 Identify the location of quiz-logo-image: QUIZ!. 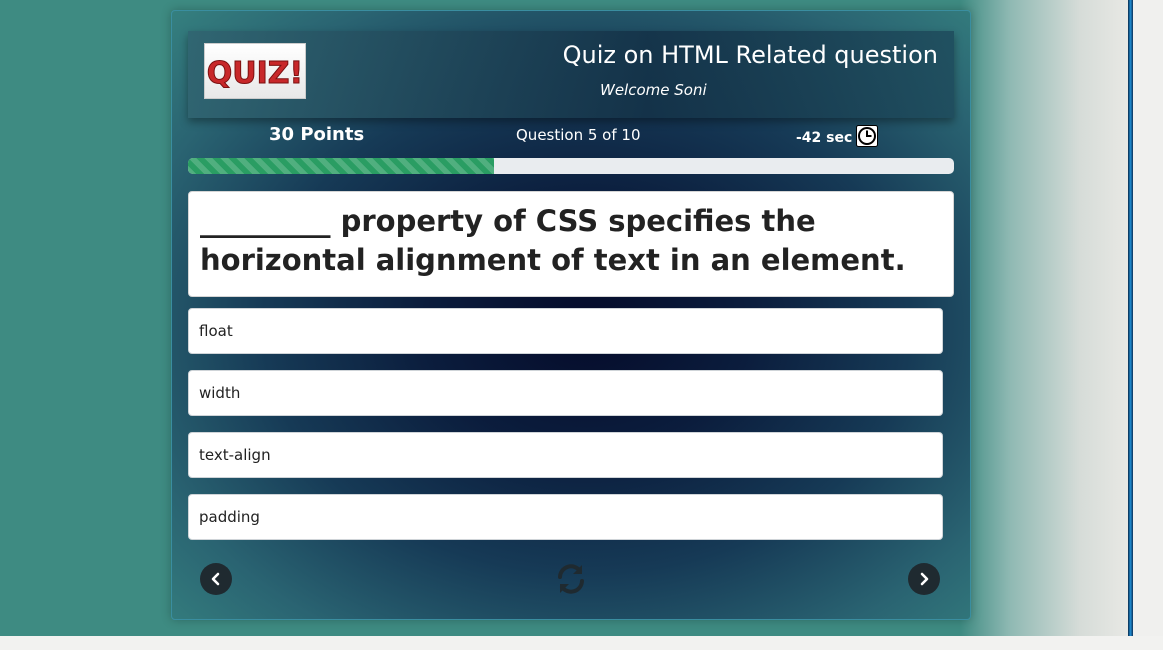
(255, 74).